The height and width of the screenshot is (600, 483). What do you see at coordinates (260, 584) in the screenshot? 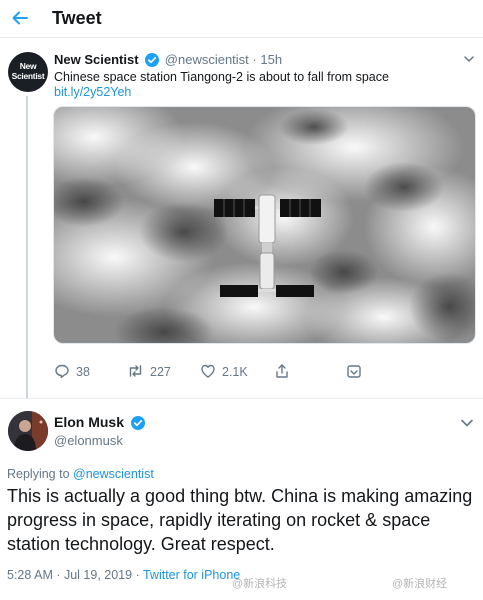
I see `watermark-left: @新浪科技` at bounding box center [260, 584].